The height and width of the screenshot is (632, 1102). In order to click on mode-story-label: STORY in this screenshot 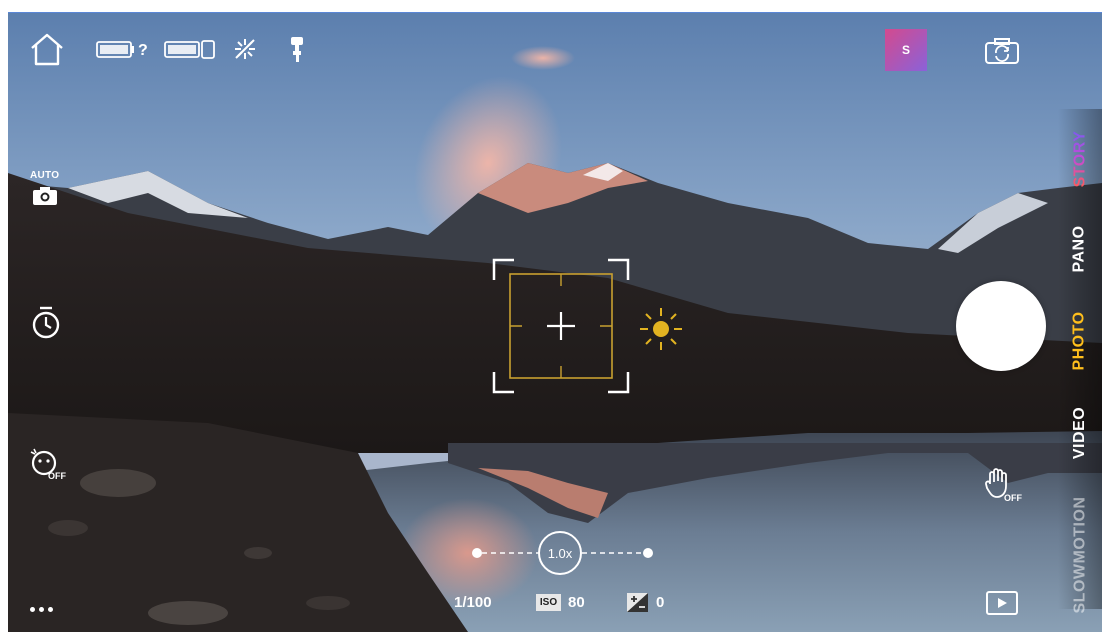, I will do `click(1080, 159)`.